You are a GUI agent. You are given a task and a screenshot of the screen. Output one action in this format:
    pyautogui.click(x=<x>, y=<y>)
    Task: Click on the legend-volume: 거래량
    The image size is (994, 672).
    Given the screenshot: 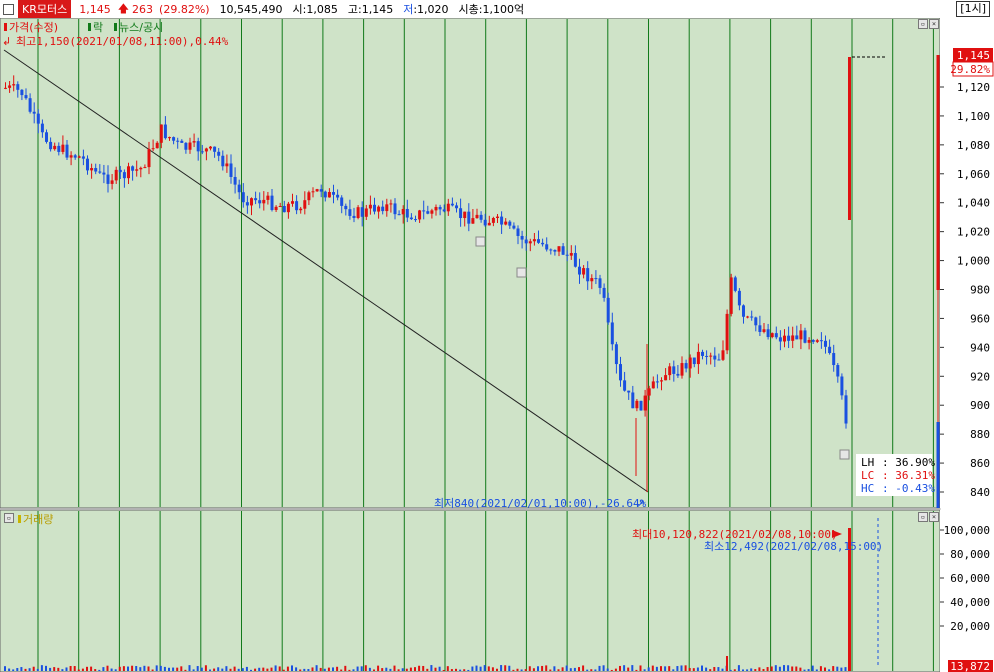 What is the action you would take?
    pyautogui.click(x=38, y=519)
    